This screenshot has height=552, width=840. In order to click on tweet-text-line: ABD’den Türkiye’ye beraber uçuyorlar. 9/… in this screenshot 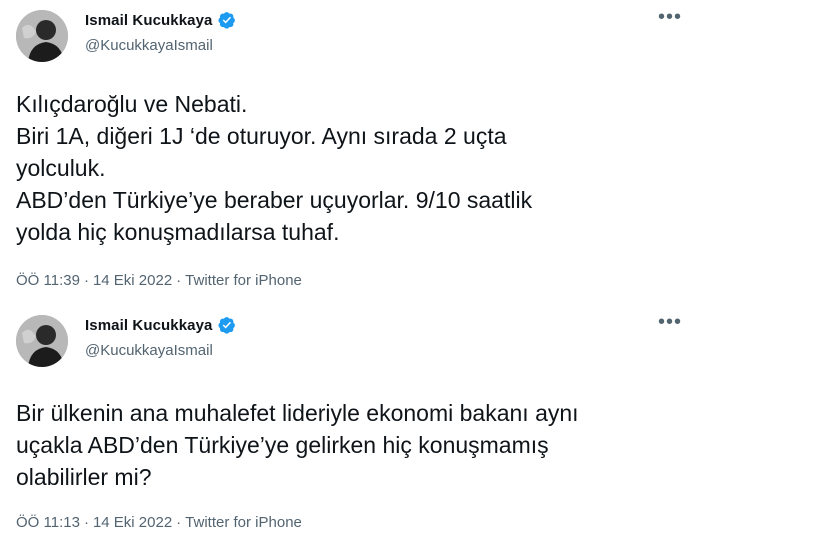, I will do `click(274, 200)`.